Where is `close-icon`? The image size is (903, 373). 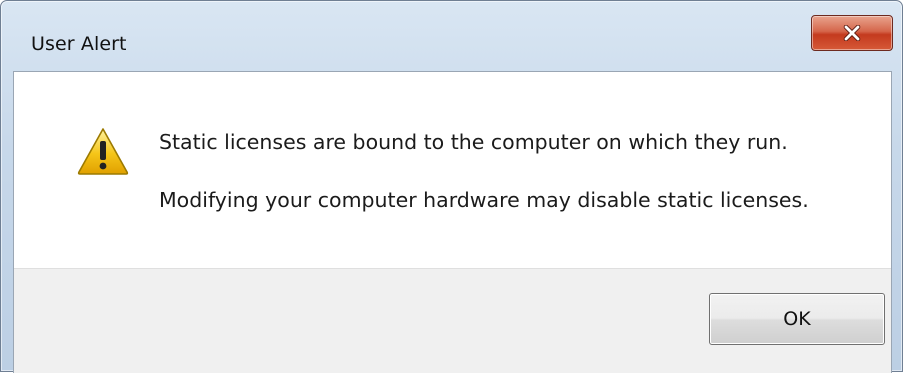
close-icon is located at coordinates (852, 33).